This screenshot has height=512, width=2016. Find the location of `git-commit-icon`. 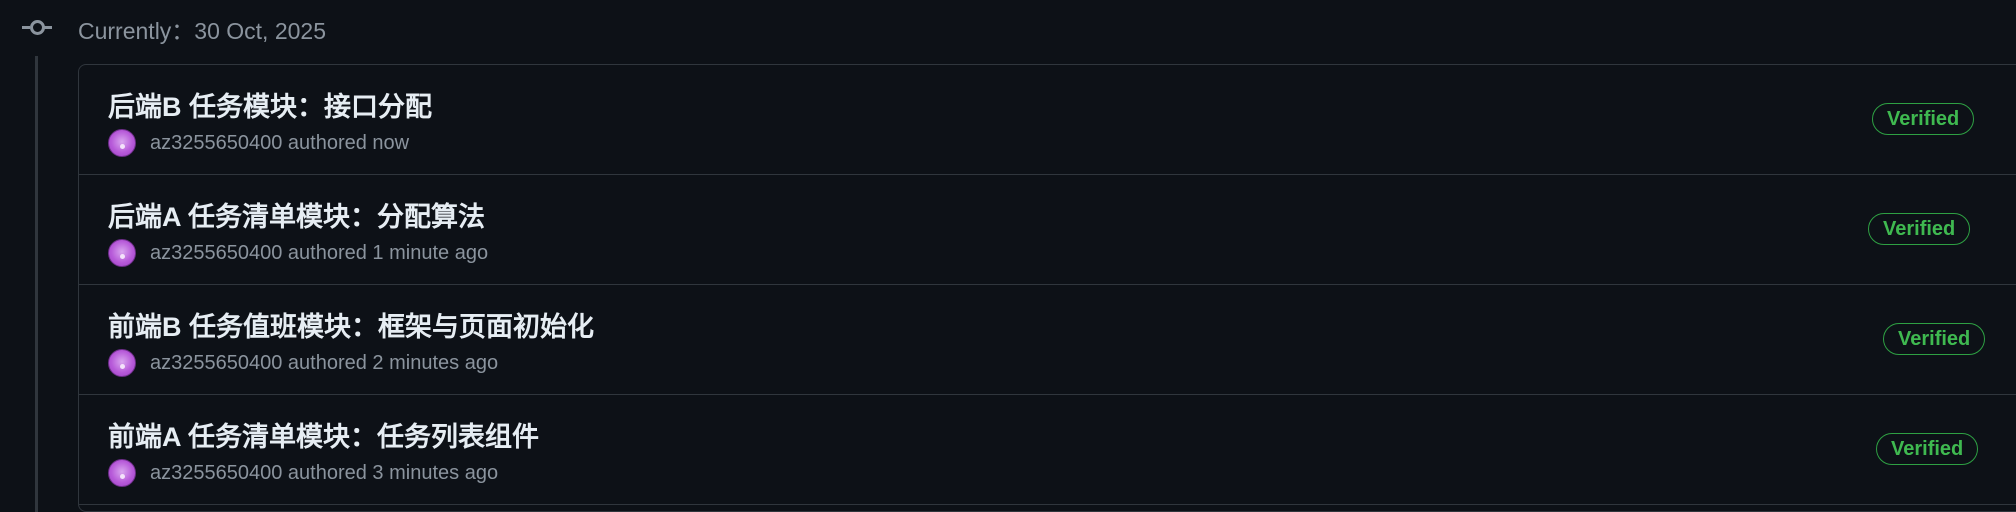

git-commit-icon is located at coordinates (37, 27).